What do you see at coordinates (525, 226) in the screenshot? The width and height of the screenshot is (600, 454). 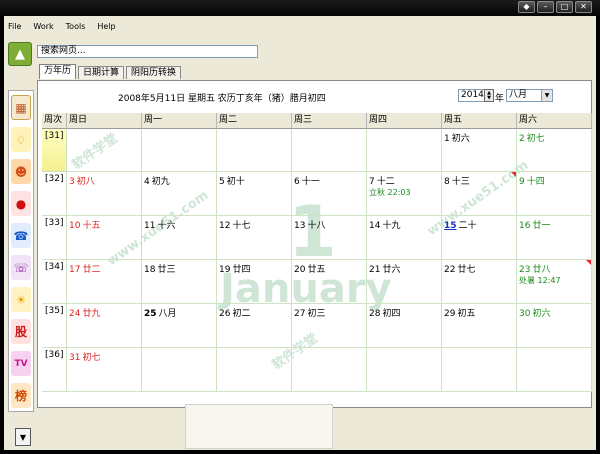 I see `day-number: 16` at bounding box center [525, 226].